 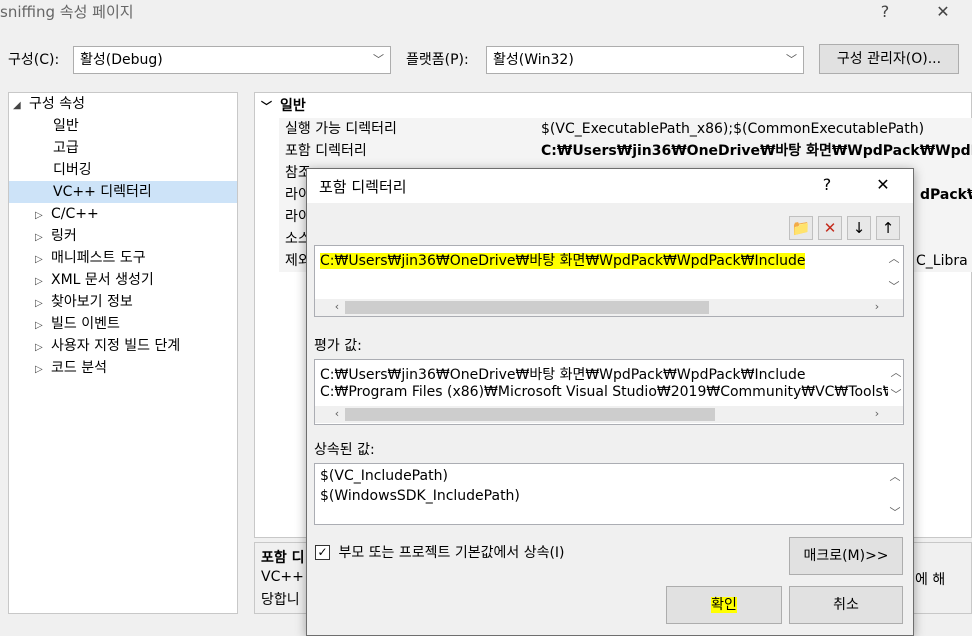 What do you see at coordinates (437, 60) in the screenshot?
I see `platform-label: 플랫폼(P):` at bounding box center [437, 60].